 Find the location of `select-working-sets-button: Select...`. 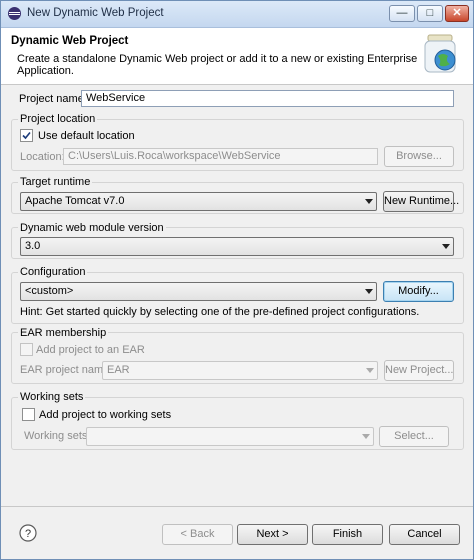

select-working-sets-button: Select... is located at coordinates (414, 436).